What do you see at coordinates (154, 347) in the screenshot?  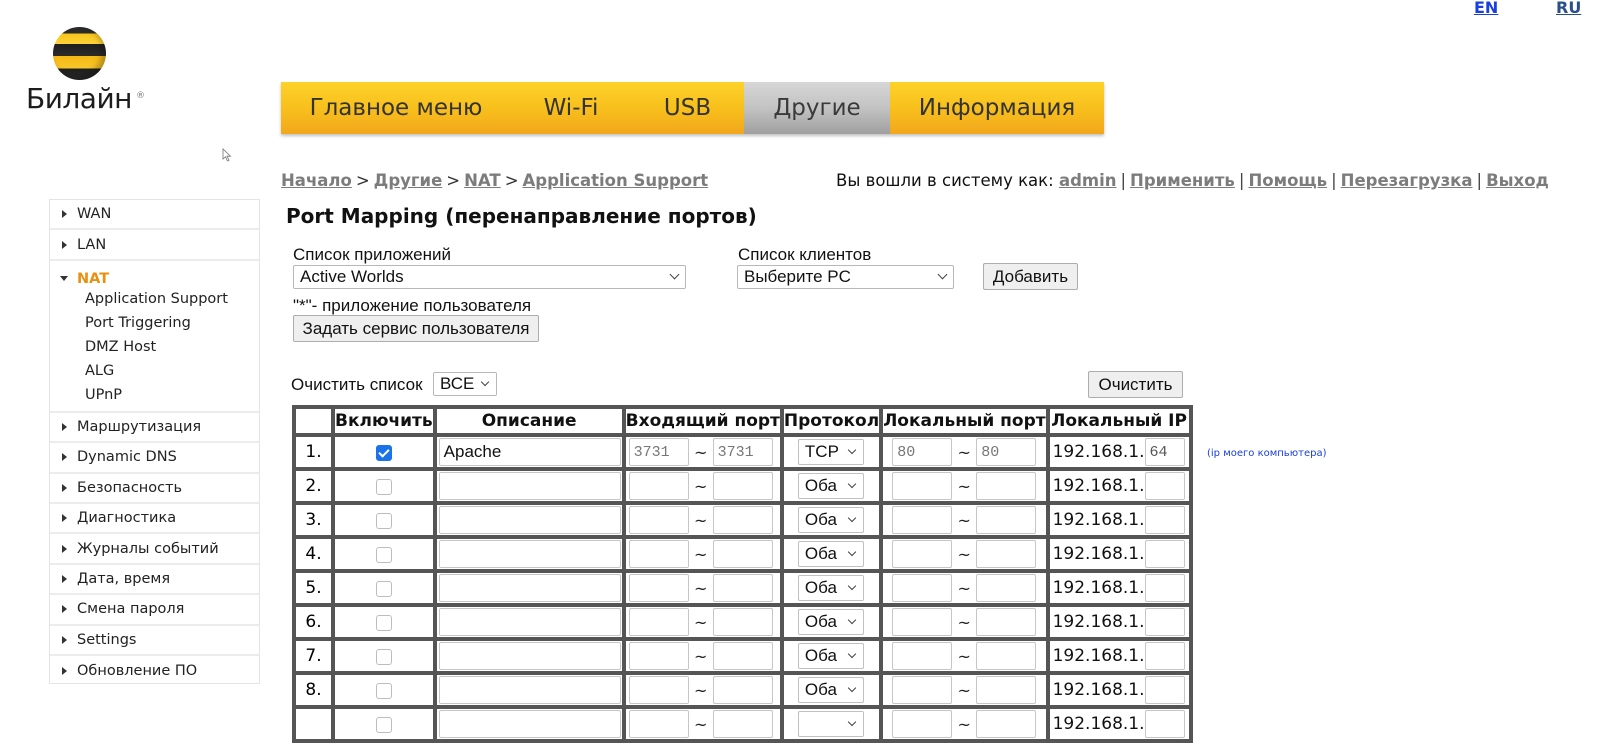 I see `sidebar-subitem-dmz-host: DMZ Host` at bounding box center [154, 347].